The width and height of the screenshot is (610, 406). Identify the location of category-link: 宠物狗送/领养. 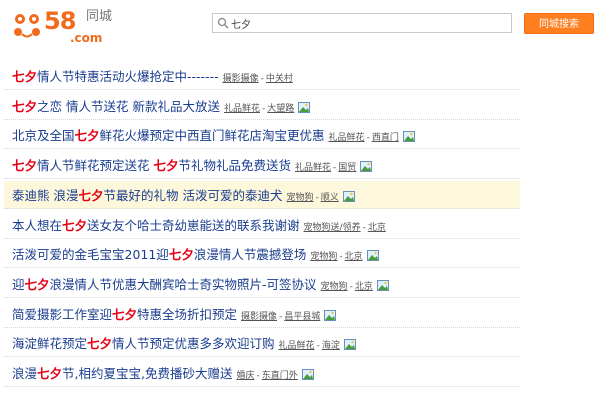
(332, 228).